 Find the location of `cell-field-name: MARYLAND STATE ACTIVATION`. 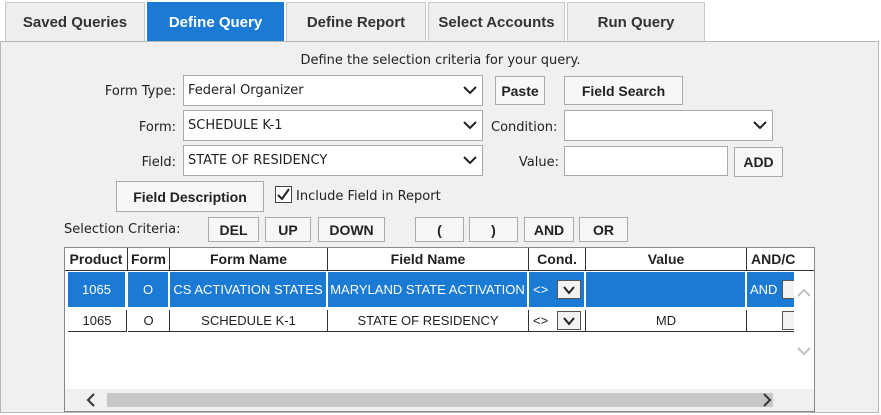

cell-field-name: MARYLAND STATE ACTIVATION is located at coordinates (428, 290).